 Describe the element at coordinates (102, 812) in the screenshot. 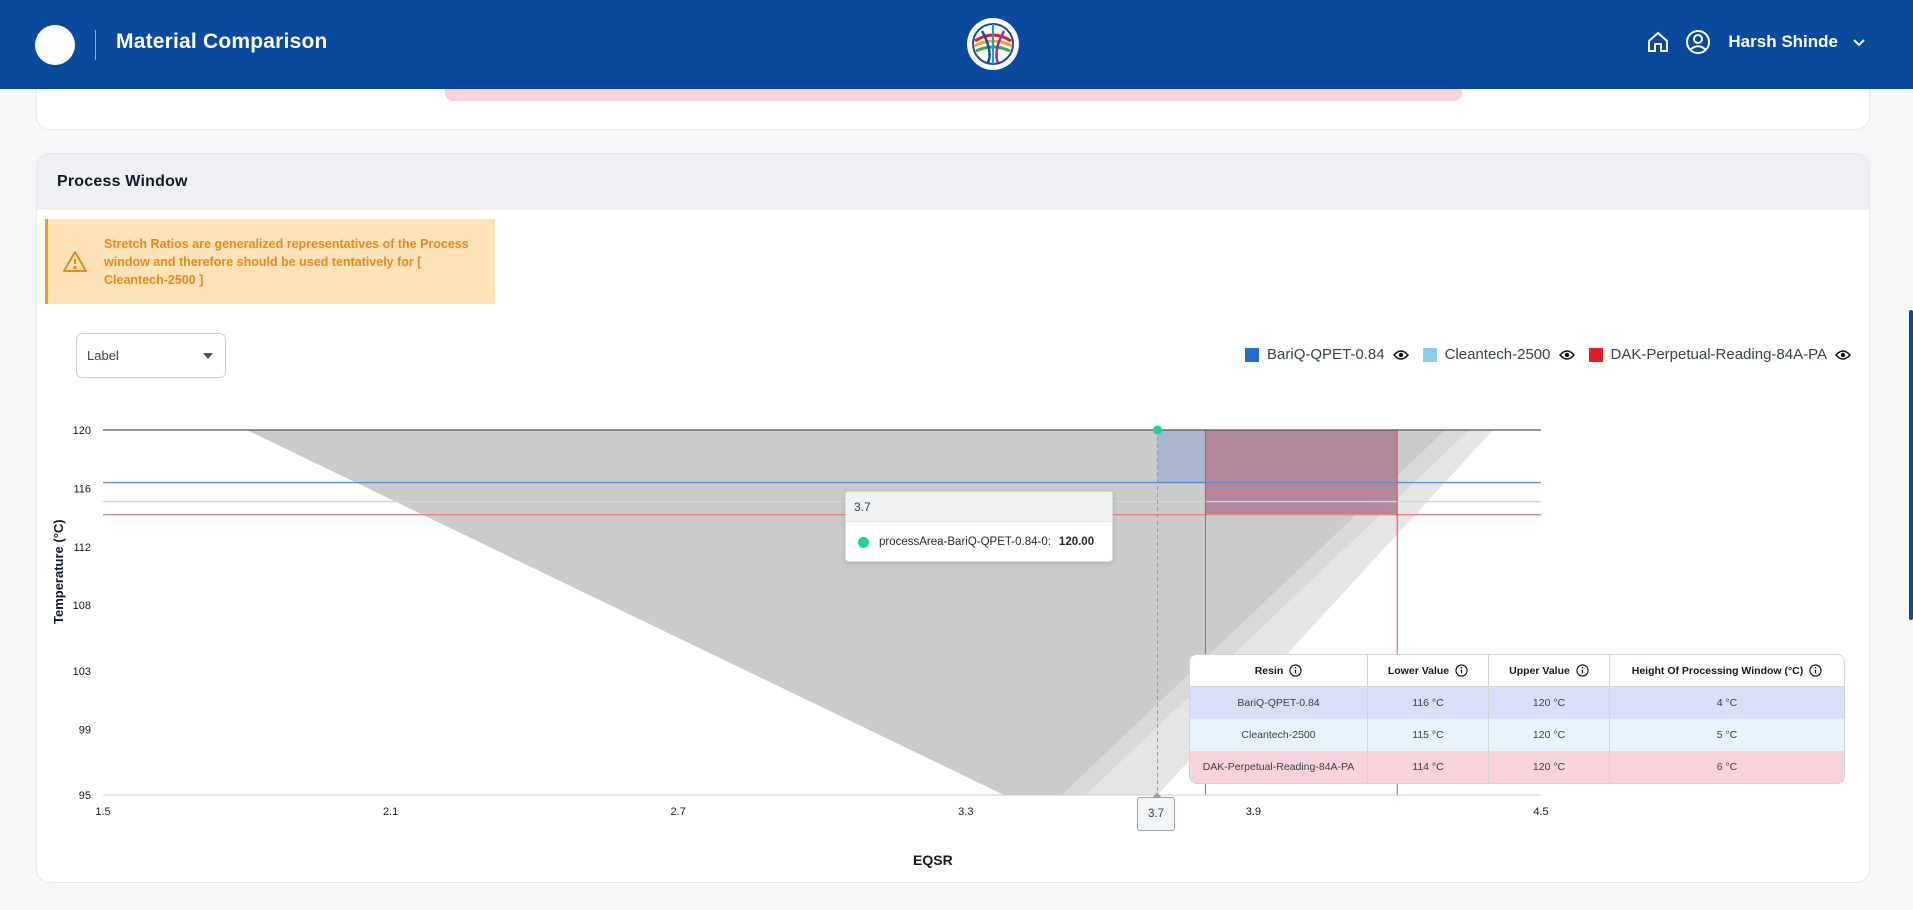

I see `x-tick-label: 1.5` at that location.